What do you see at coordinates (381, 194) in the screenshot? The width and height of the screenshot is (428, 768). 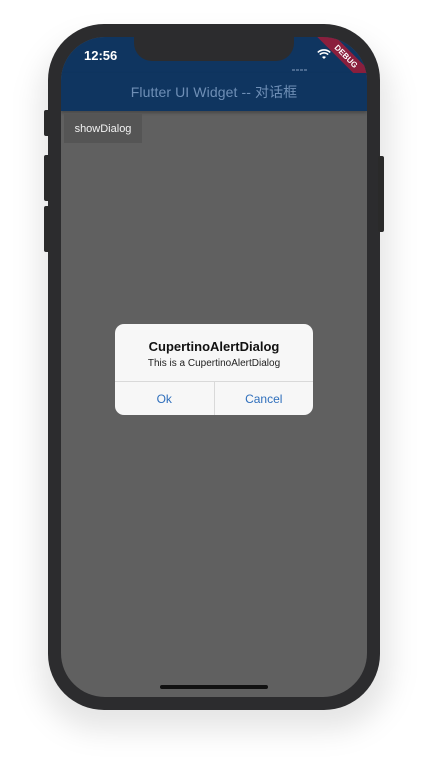 I see `power-button` at bounding box center [381, 194].